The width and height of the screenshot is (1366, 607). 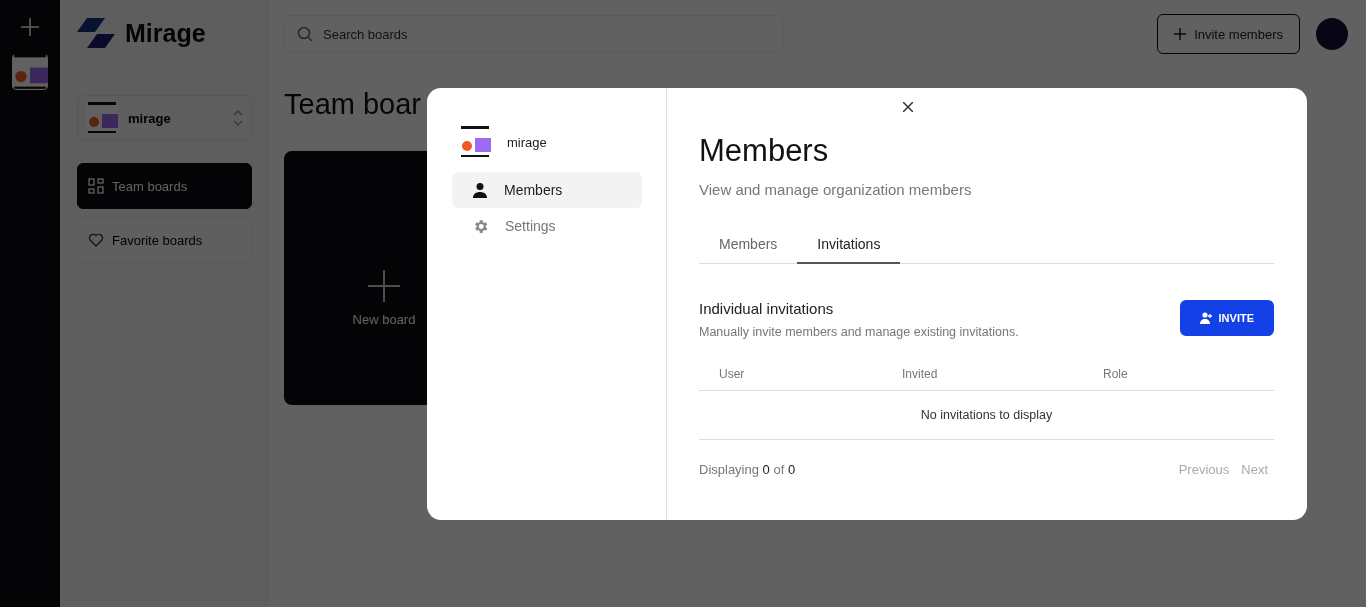 What do you see at coordinates (352, 104) in the screenshot?
I see `page-heading: Team boar` at bounding box center [352, 104].